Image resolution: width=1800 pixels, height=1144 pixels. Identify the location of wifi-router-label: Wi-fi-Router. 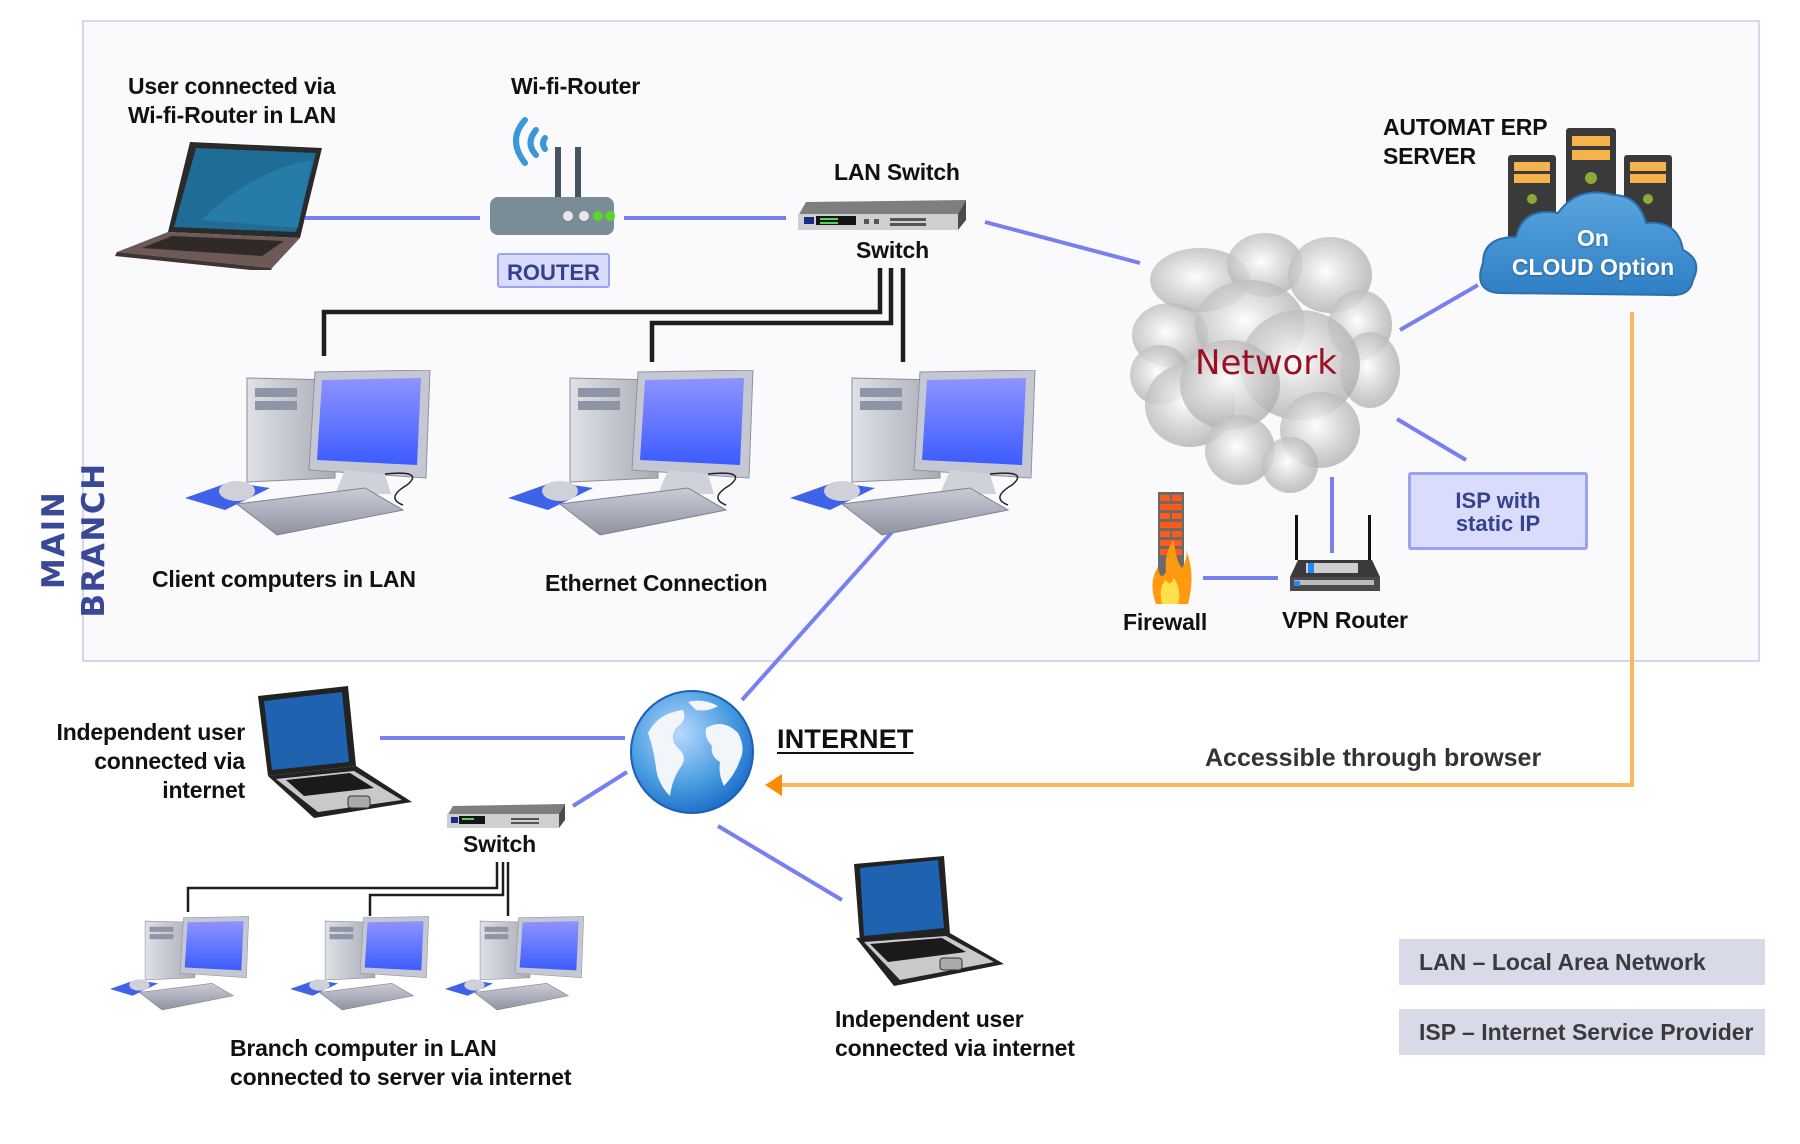
(575, 86).